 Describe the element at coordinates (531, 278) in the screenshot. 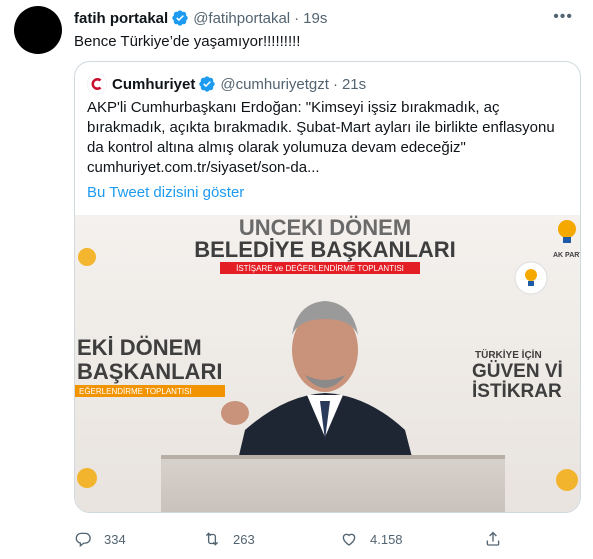

I see `ak-party-logo-icon` at that location.